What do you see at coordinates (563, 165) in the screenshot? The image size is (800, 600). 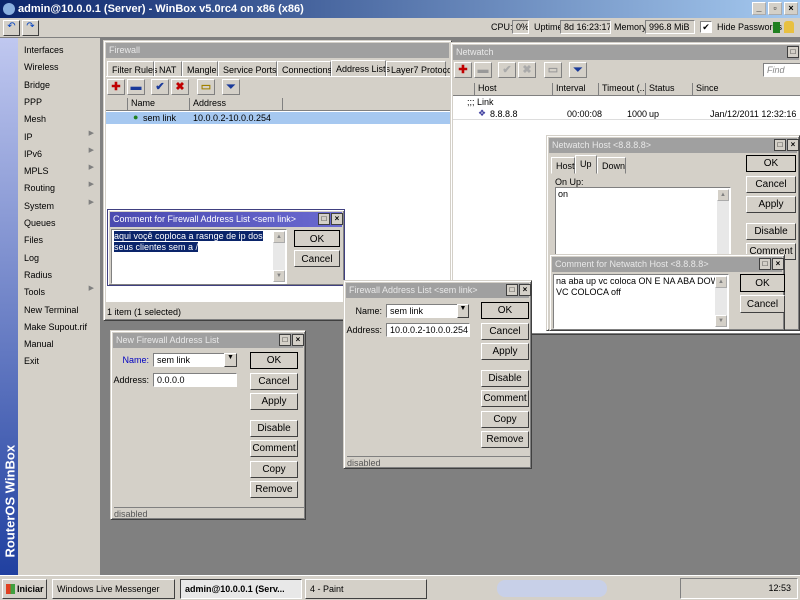 I see `tab-host: Host` at bounding box center [563, 165].